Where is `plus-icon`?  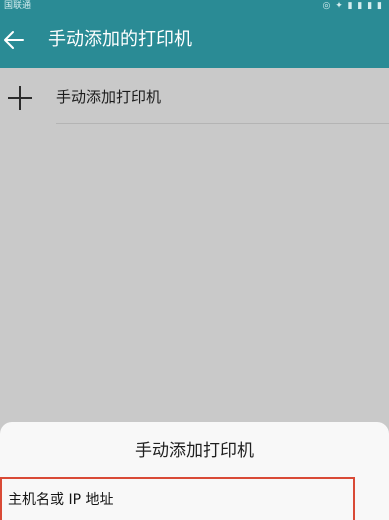
plus-icon is located at coordinates (20, 98).